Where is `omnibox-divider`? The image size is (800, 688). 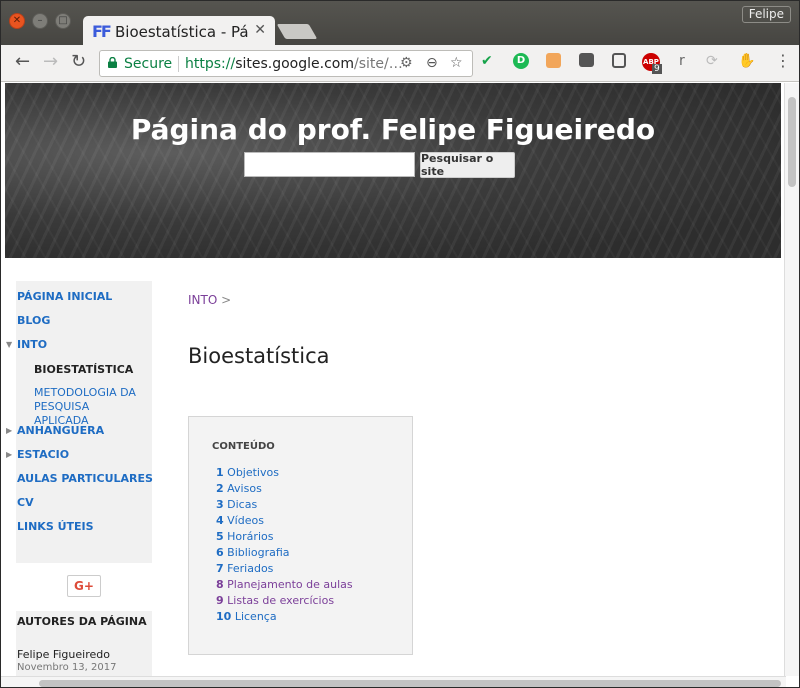
omnibox-divider is located at coordinates (178, 64).